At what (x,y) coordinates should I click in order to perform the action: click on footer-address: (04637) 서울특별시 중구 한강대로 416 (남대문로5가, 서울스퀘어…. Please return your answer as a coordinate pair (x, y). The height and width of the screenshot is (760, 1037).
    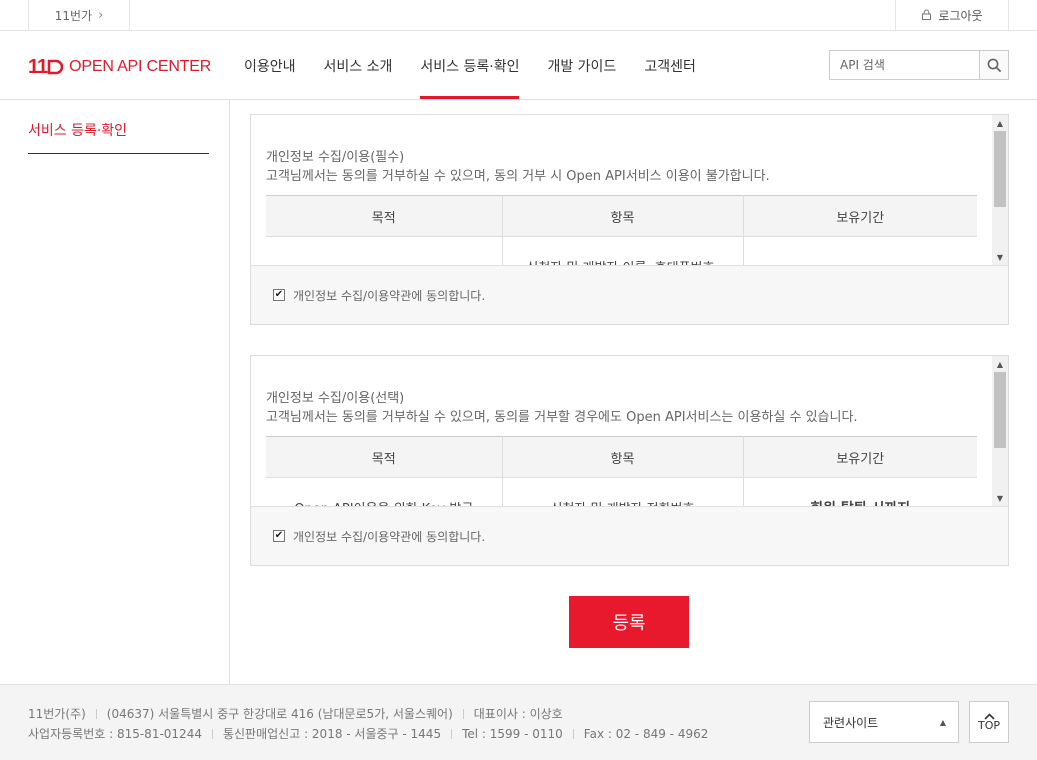
    Looking at the image, I should click on (279, 714).